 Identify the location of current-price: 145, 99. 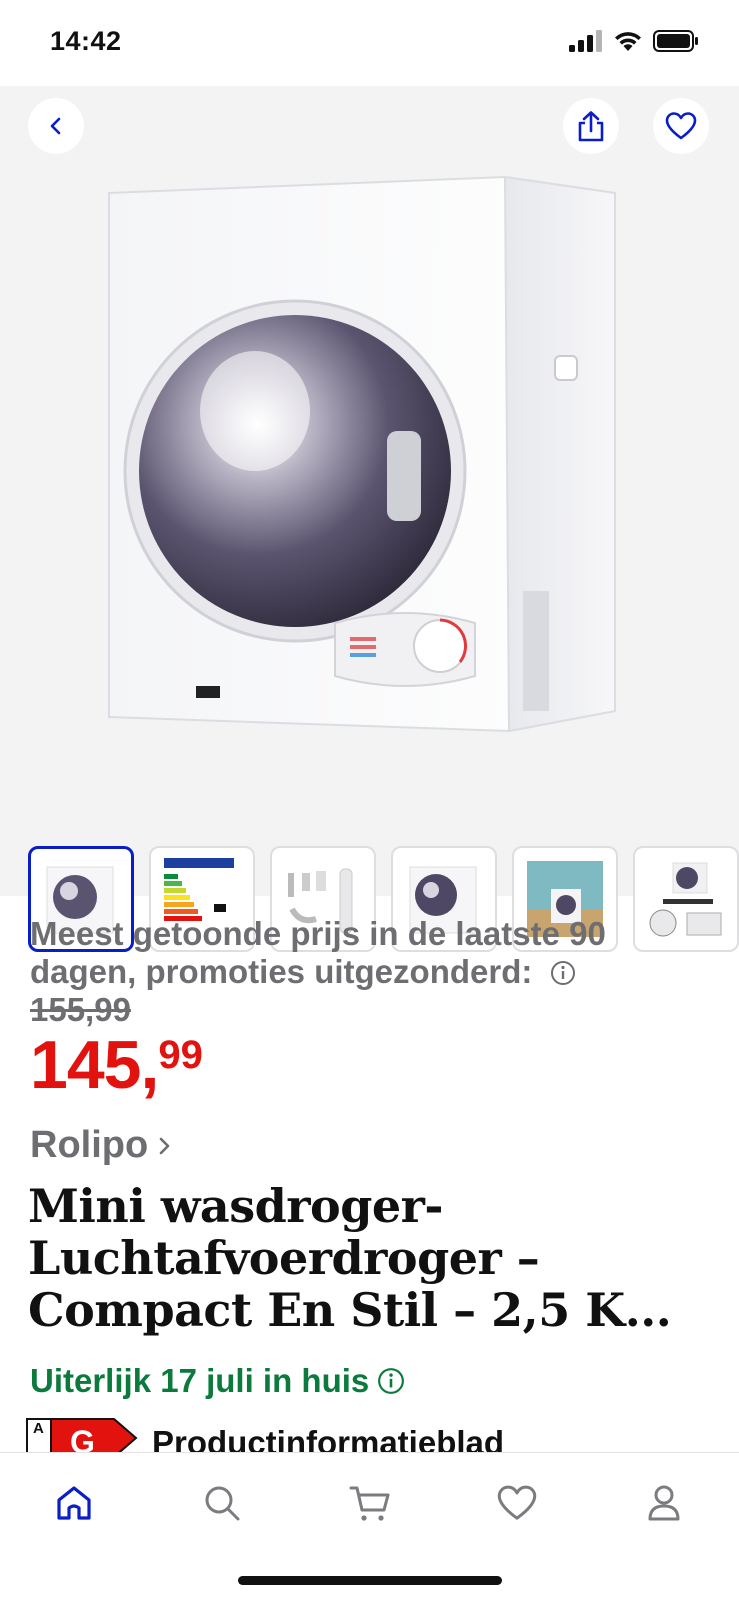
(375, 1065).